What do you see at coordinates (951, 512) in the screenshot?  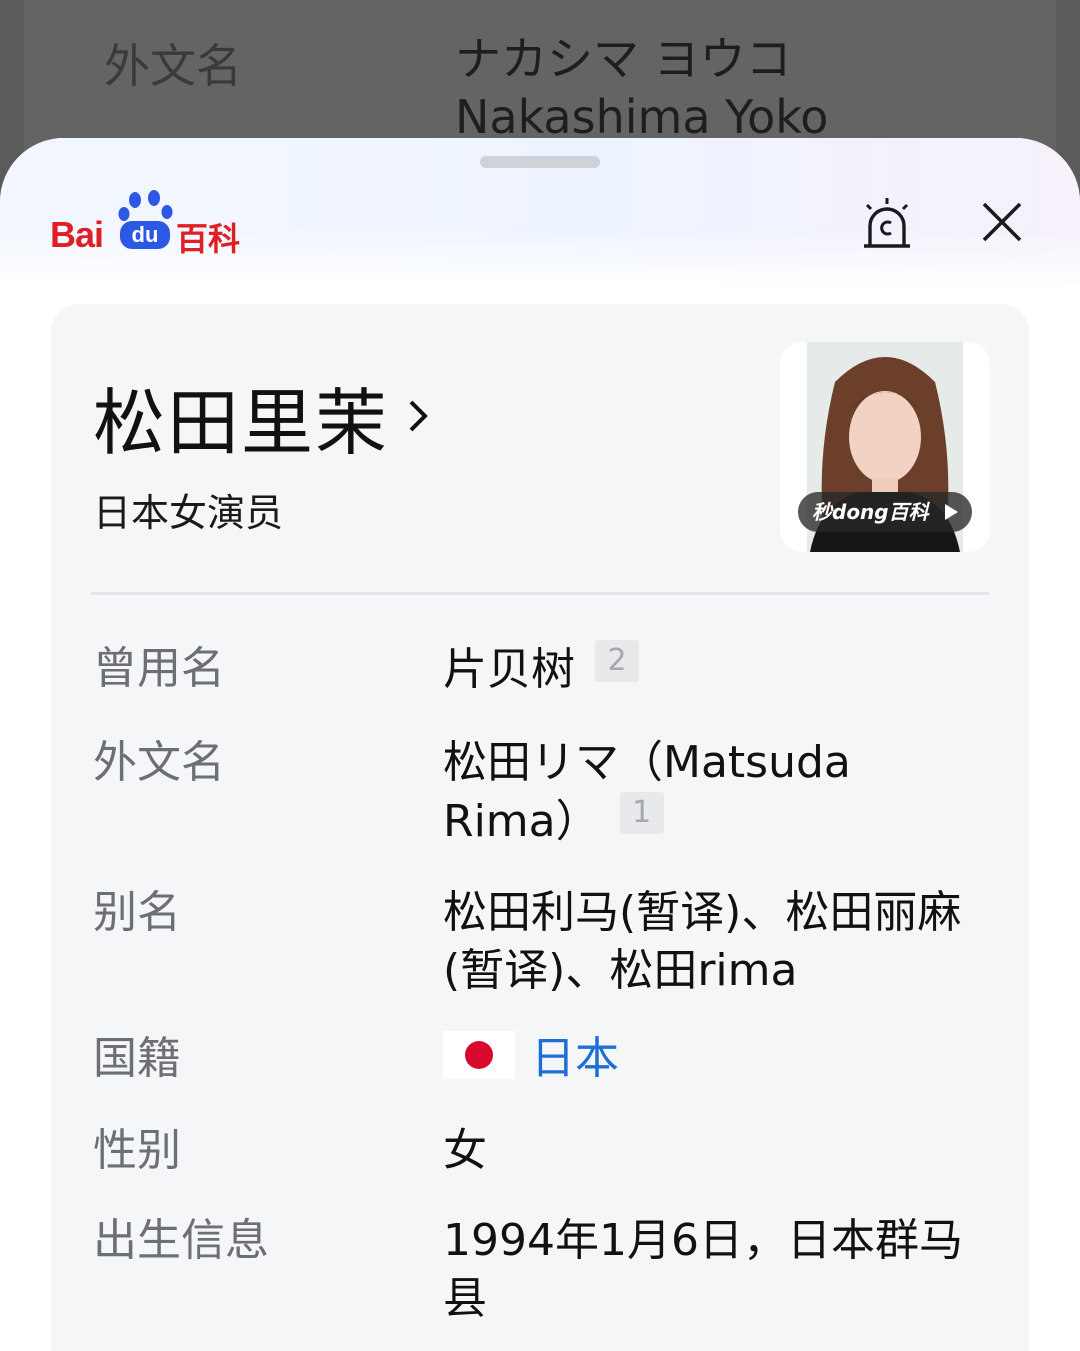 I see `play-icon` at bounding box center [951, 512].